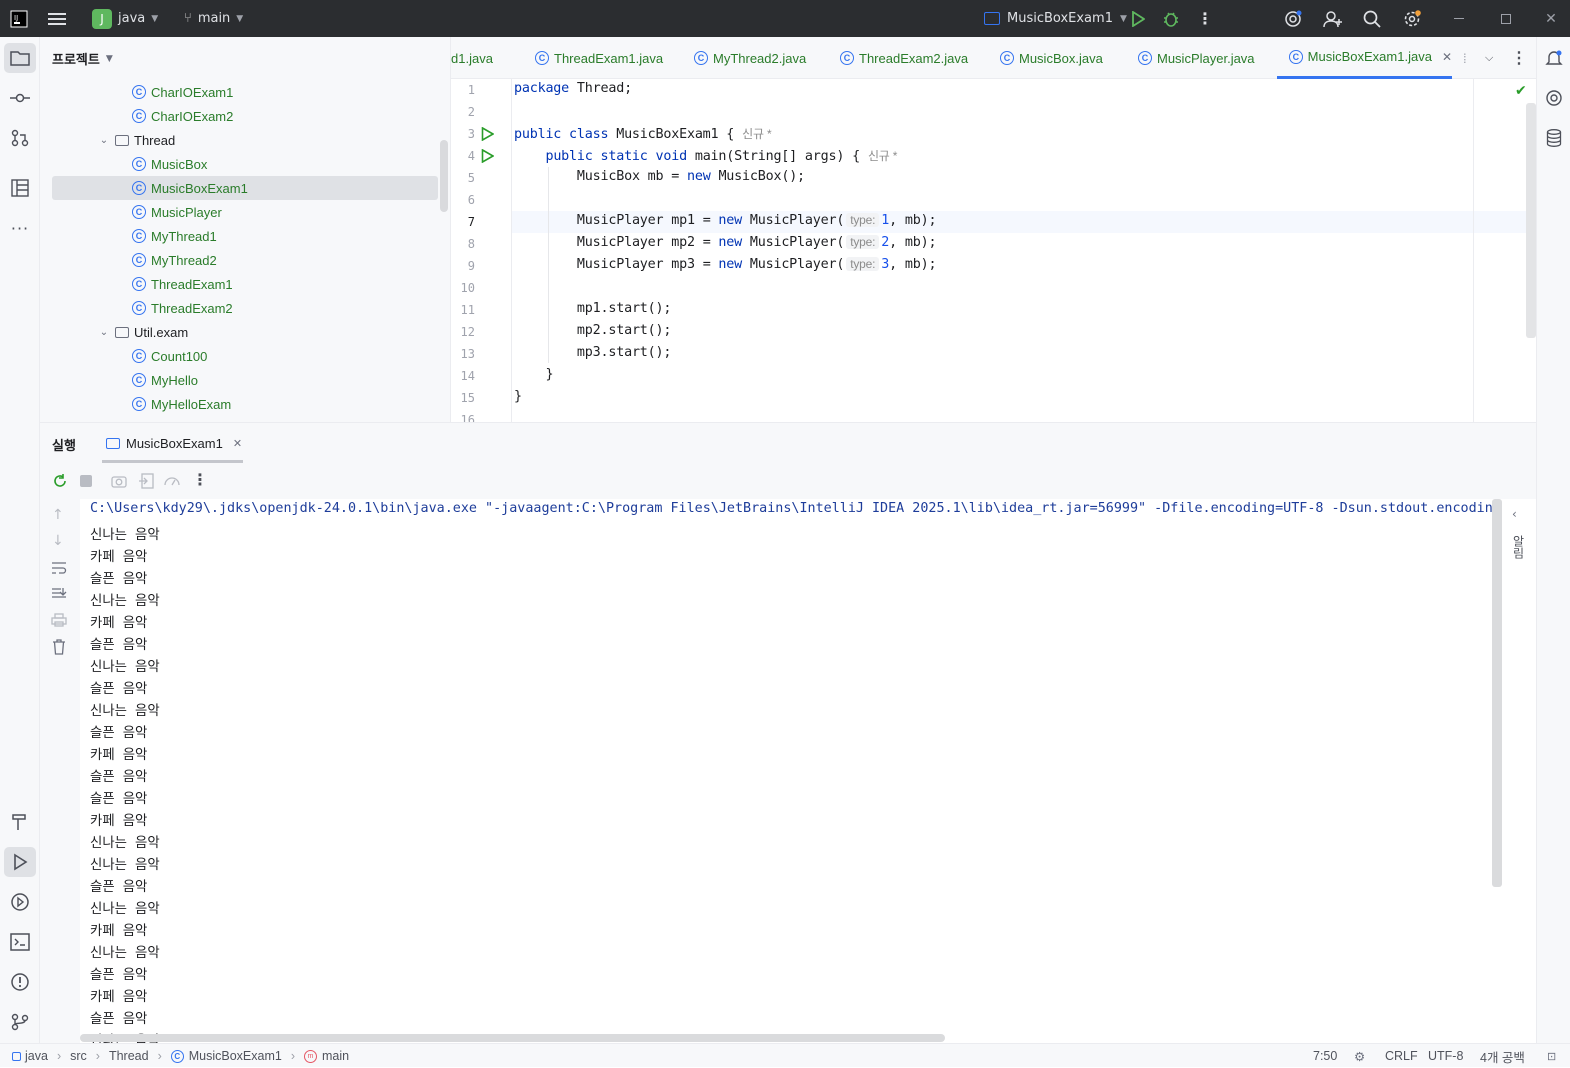 Image resolution: width=1570 pixels, height=1068 pixels. Describe the element at coordinates (20, 98) in the screenshot. I see `commit-icon` at that location.